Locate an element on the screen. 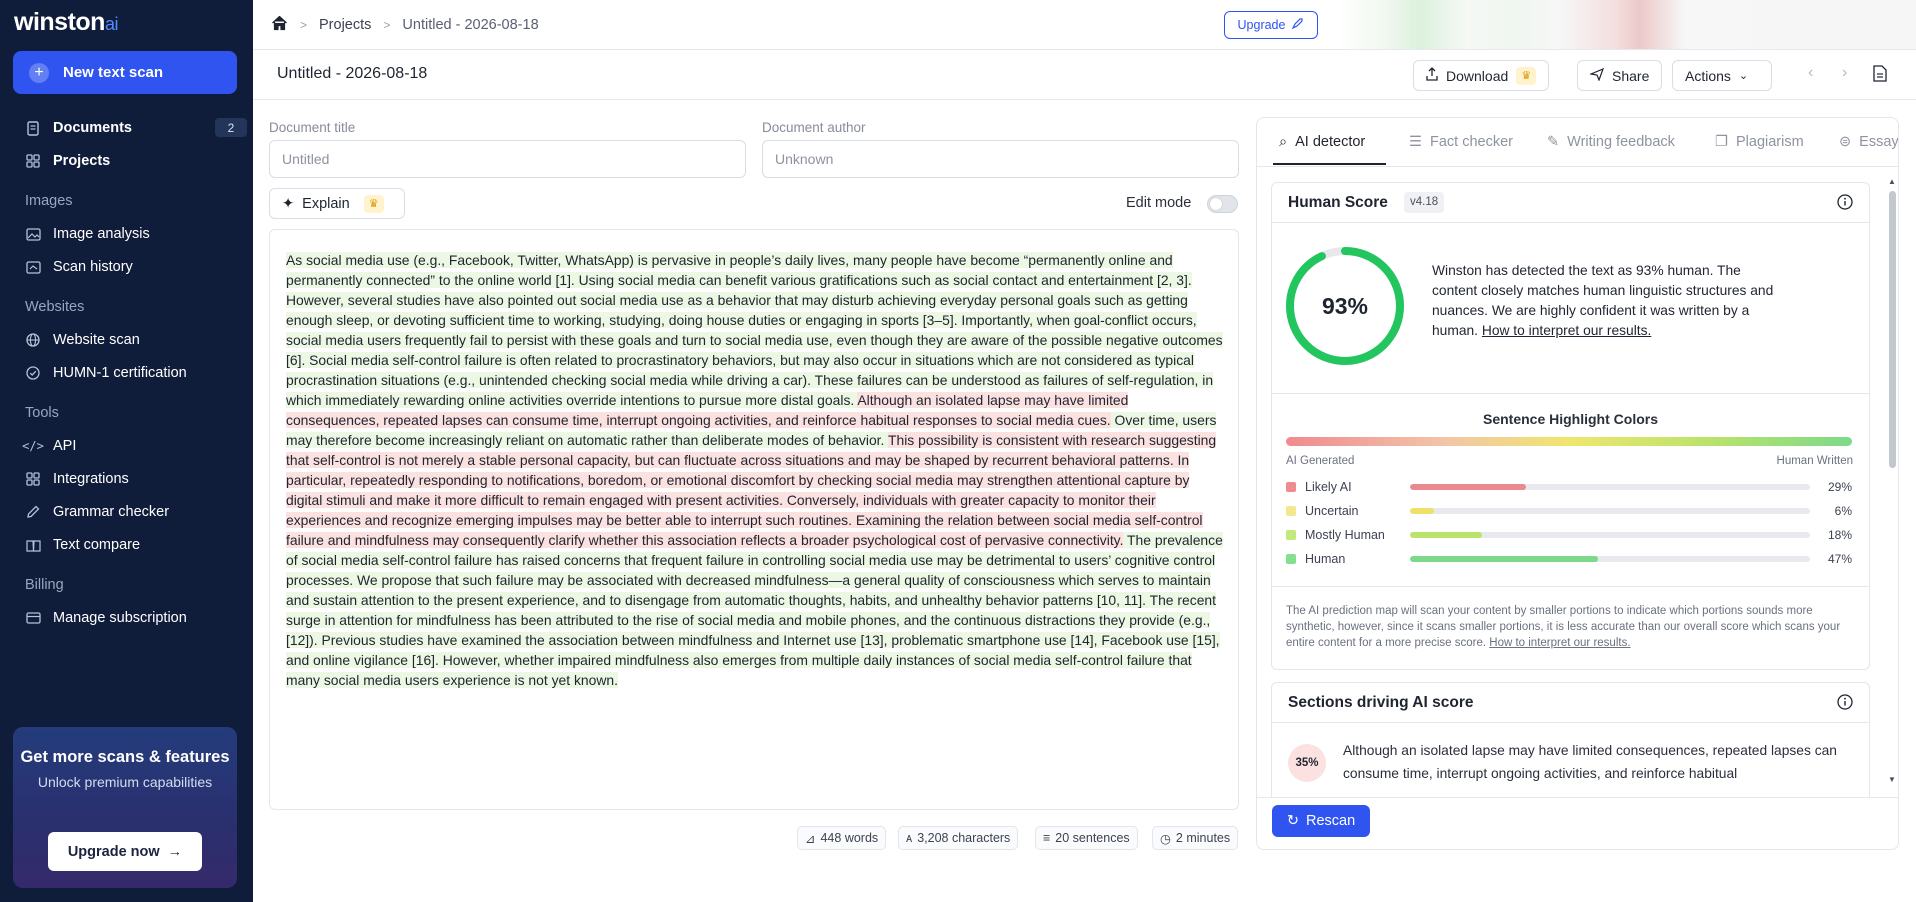 The height and width of the screenshot is (902, 1916). reading-time: 2 minutes is located at coordinates (1203, 838).